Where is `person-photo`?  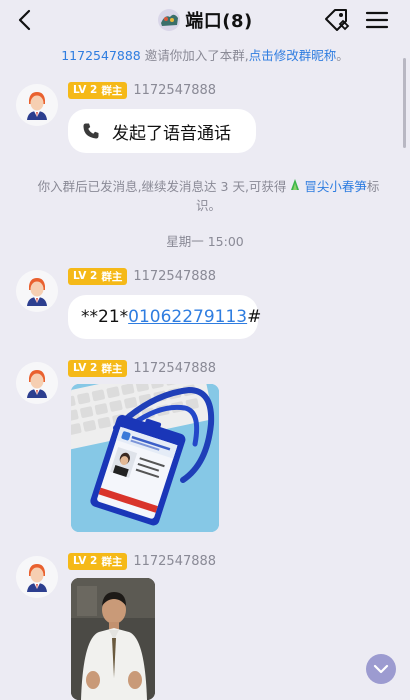
person-photo is located at coordinates (113, 639).